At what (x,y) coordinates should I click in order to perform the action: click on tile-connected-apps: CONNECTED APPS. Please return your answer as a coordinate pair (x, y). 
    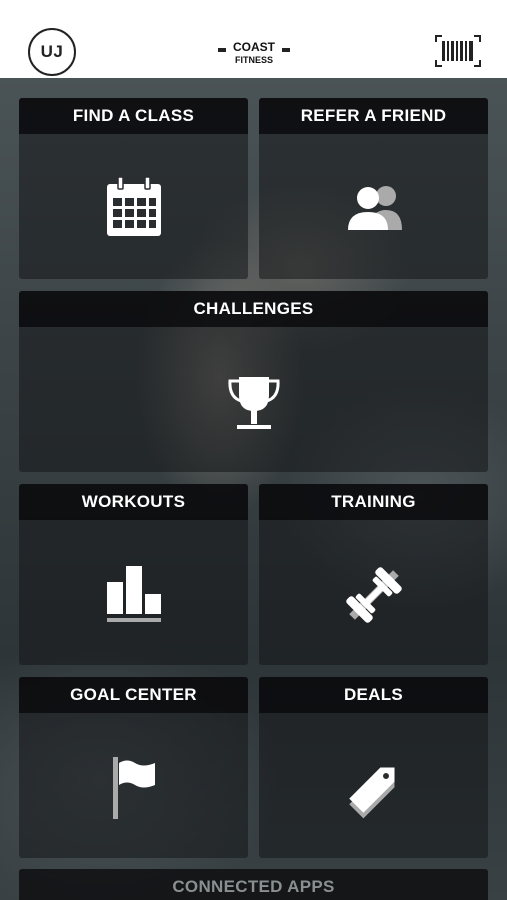
    Looking at the image, I should click on (253, 884).